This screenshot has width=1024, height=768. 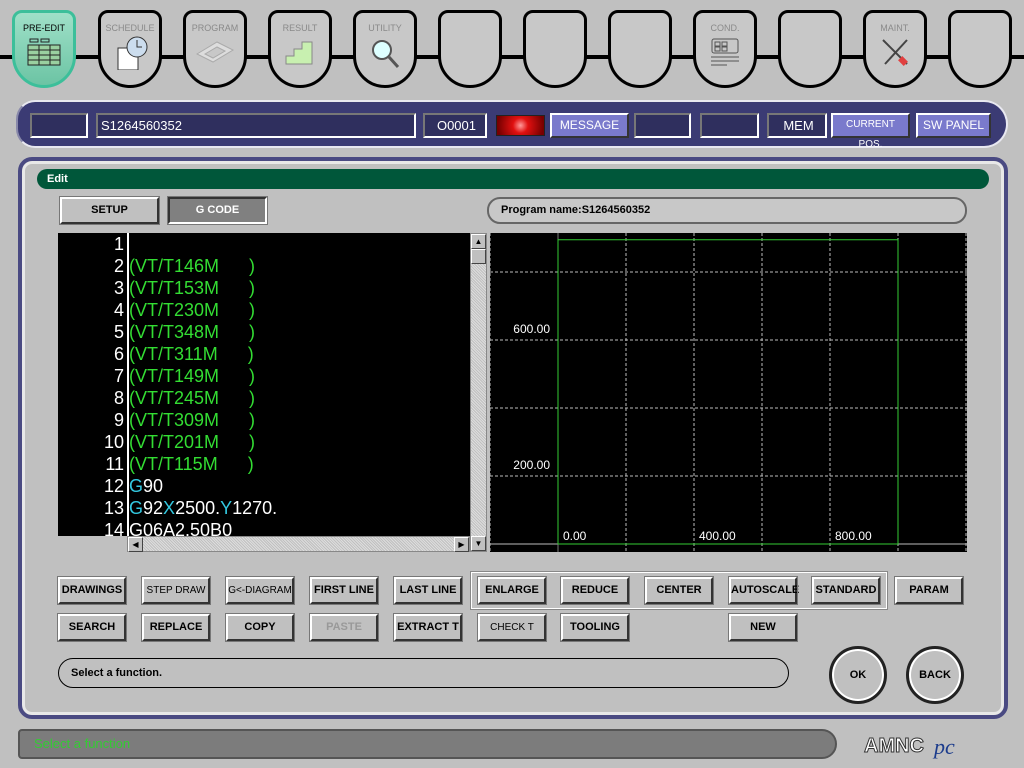 I want to click on code-line: (VT/T146M ), so click(x=299, y=266).